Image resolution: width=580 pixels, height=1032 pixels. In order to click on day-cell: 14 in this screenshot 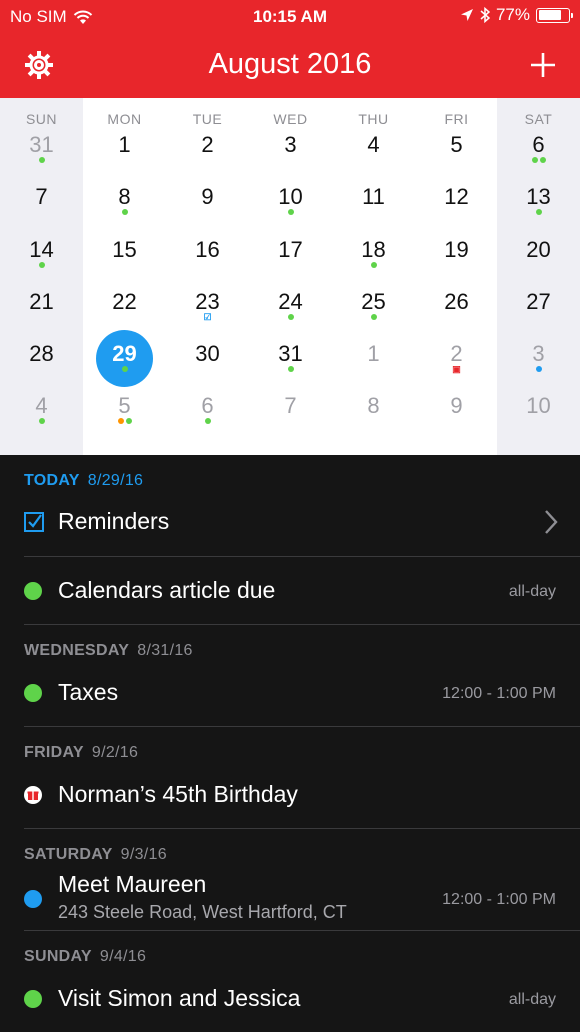, I will do `click(41, 254)`.